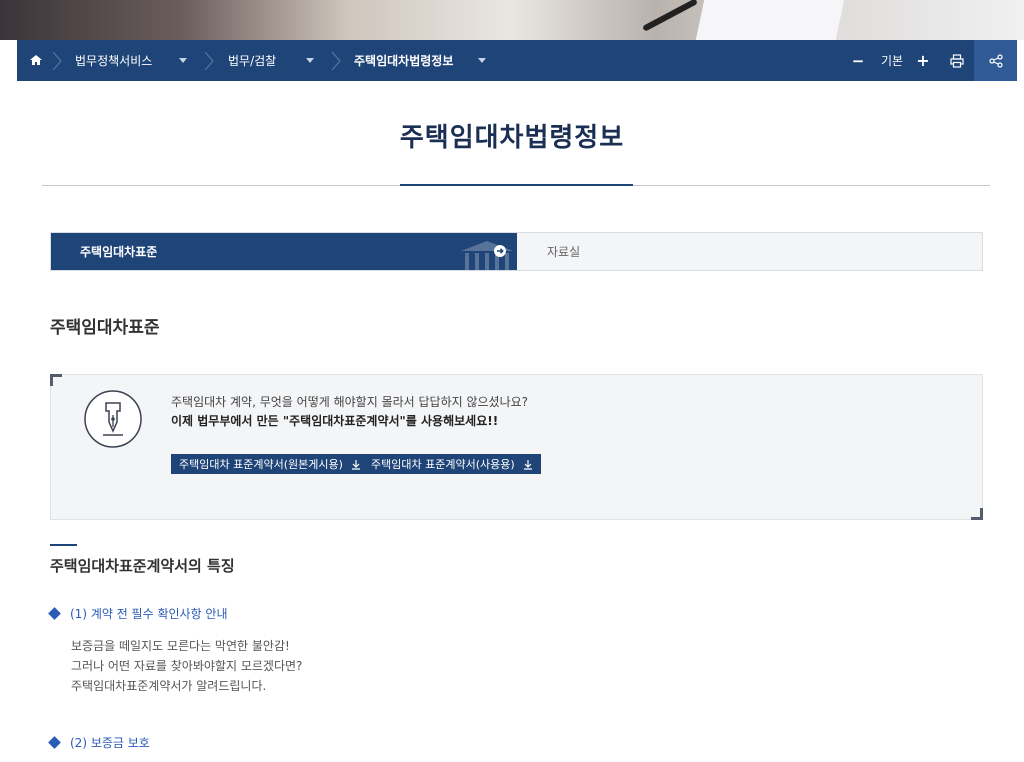 The width and height of the screenshot is (1024, 762). I want to click on print-icon, so click(957, 60).